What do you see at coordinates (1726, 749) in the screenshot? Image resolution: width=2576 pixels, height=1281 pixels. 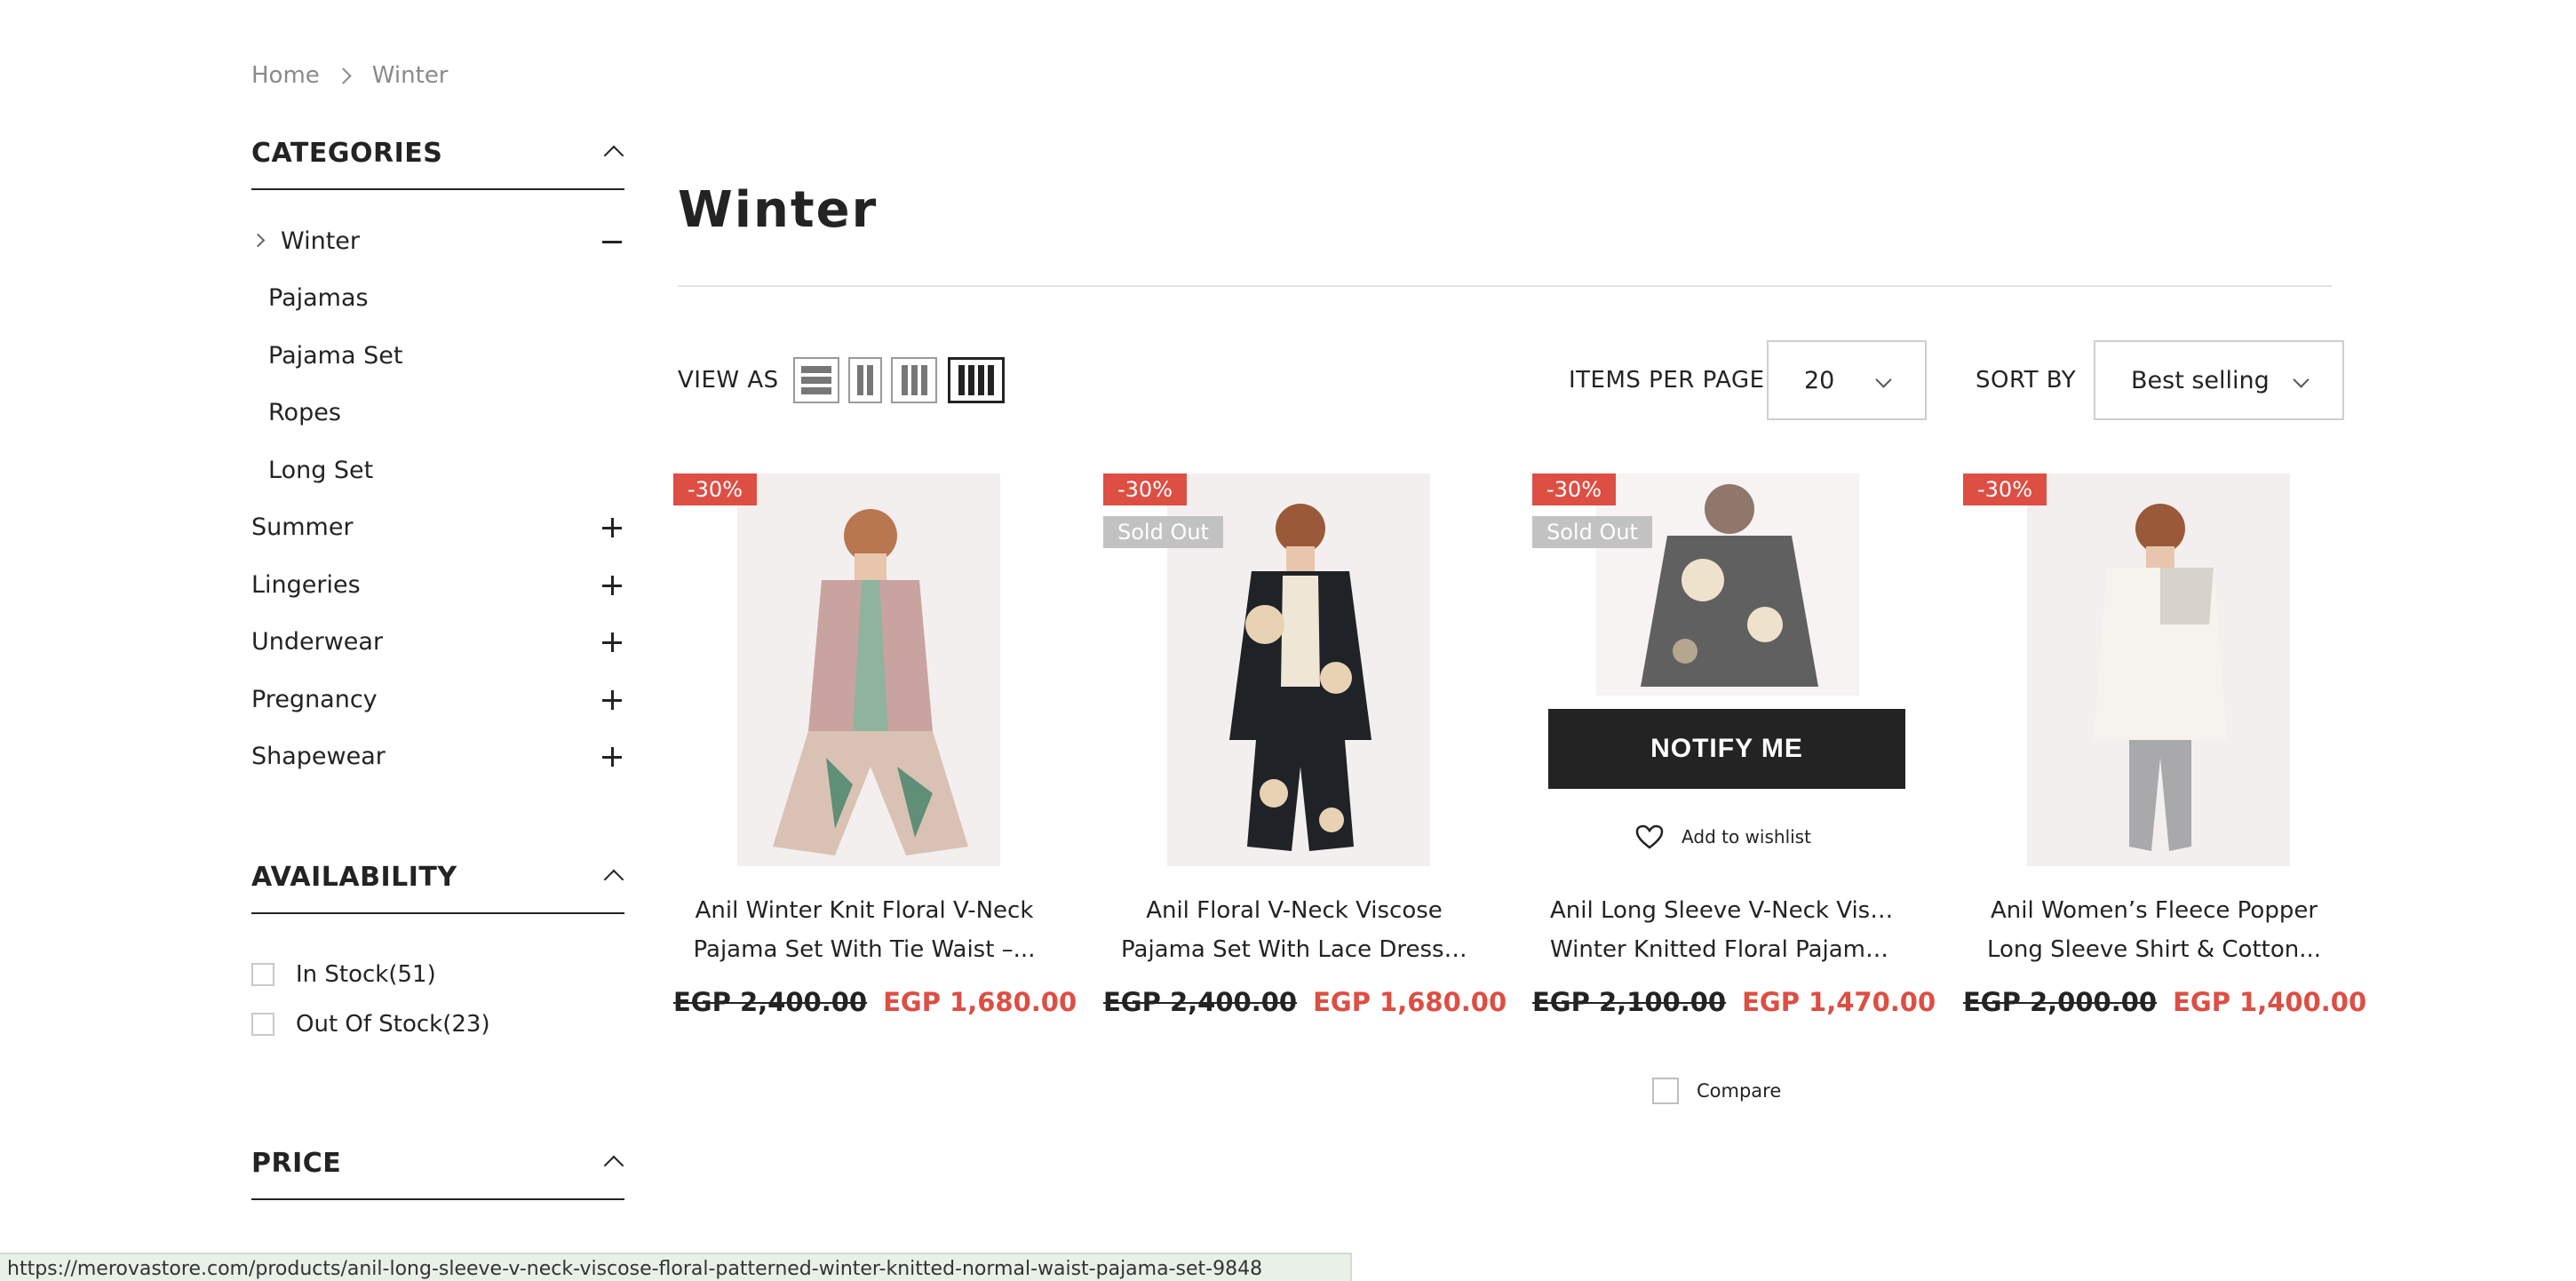 I see `notify-me-button: NOTIFY ME` at bounding box center [1726, 749].